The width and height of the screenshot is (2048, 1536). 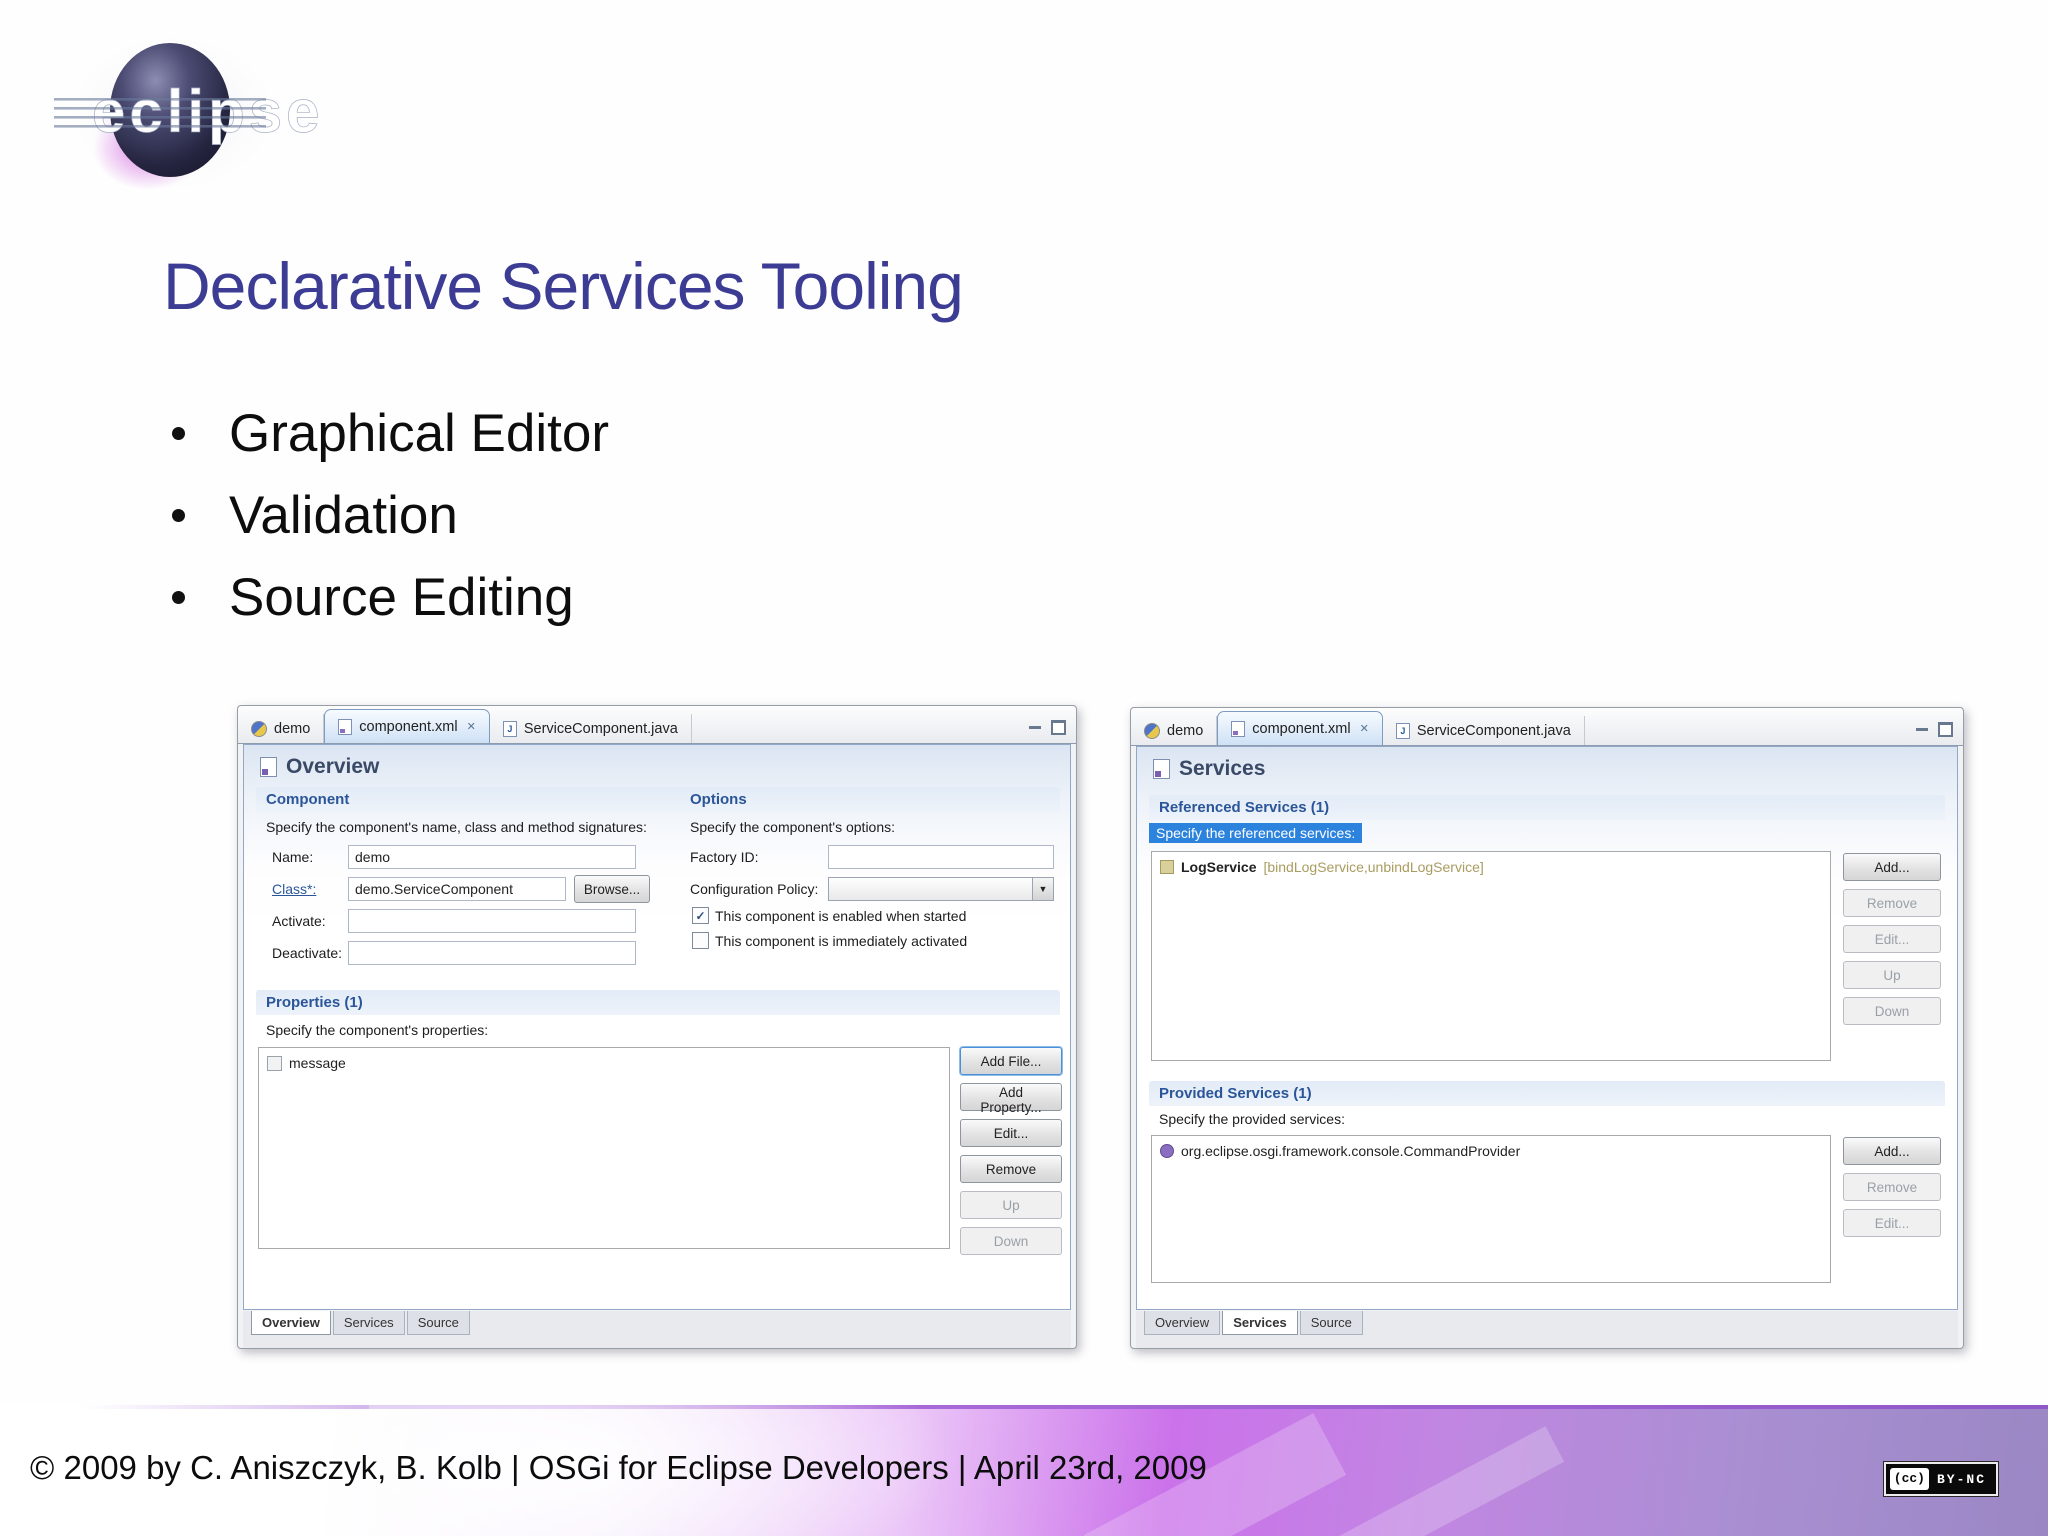 What do you see at coordinates (299, 921) in the screenshot?
I see `activate-label: Activate:` at bounding box center [299, 921].